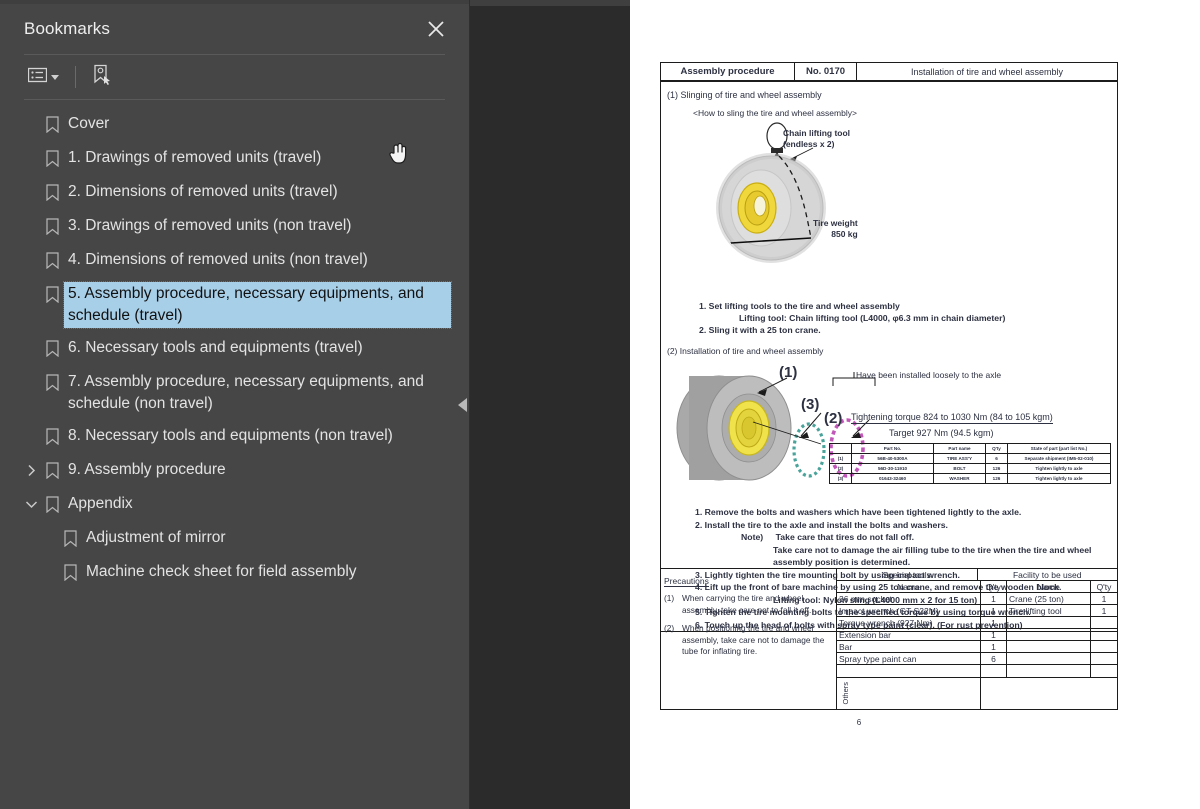 Image resolution: width=1200 pixels, height=809 pixels. I want to click on tool-name: Spray type paint can, so click(909, 658).